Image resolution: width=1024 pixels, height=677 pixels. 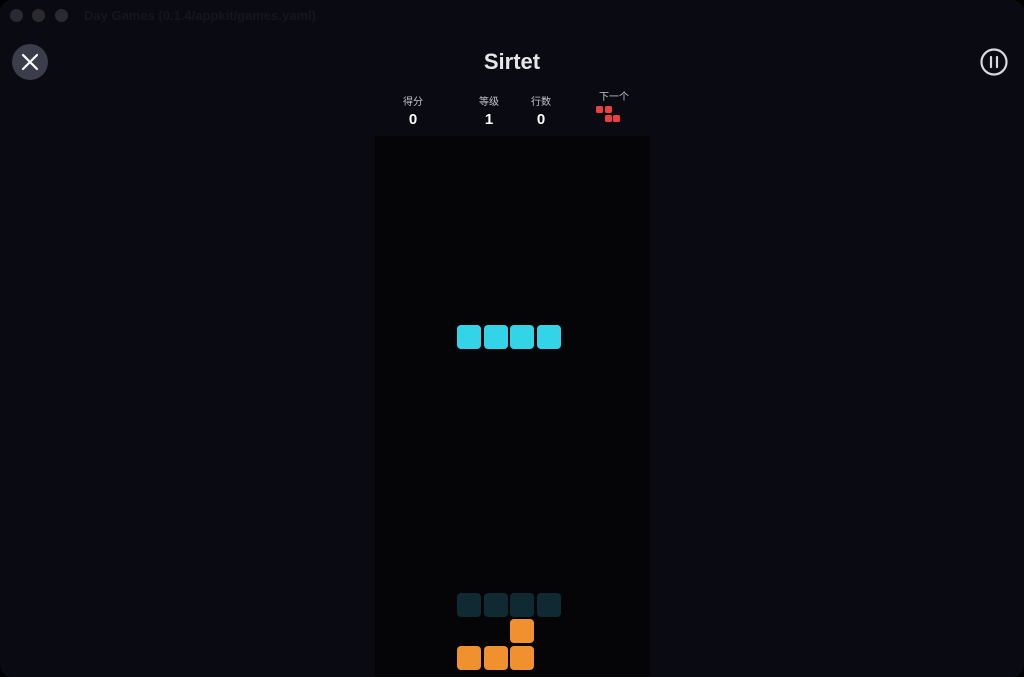 I want to click on next-piece-preview, so click(x=614, y=116).